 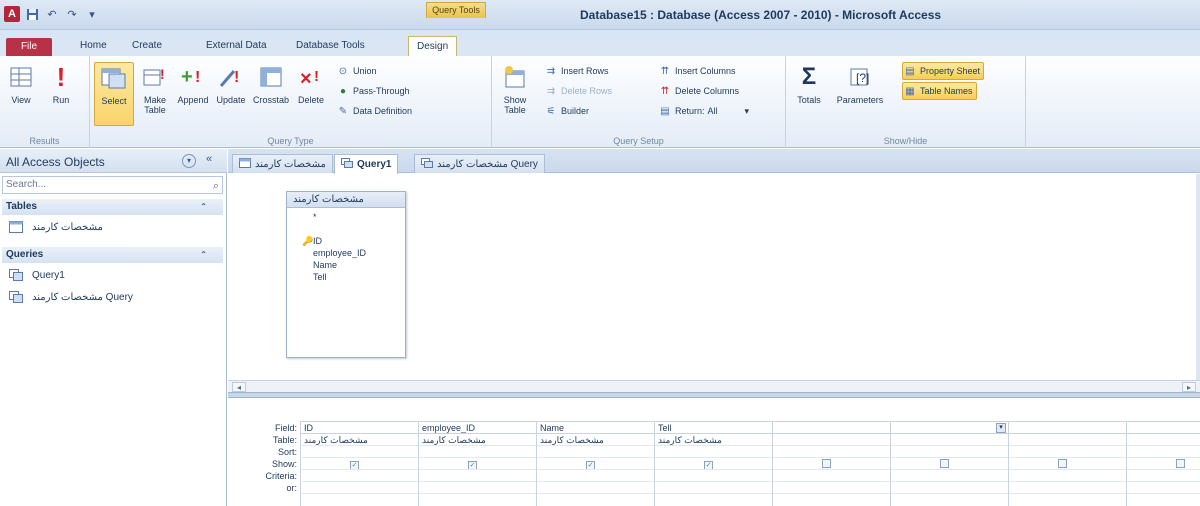 What do you see at coordinates (939, 91) in the screenshot?
I see `table-names-button: ▦ Table Names` at bounding box center [939, 91].